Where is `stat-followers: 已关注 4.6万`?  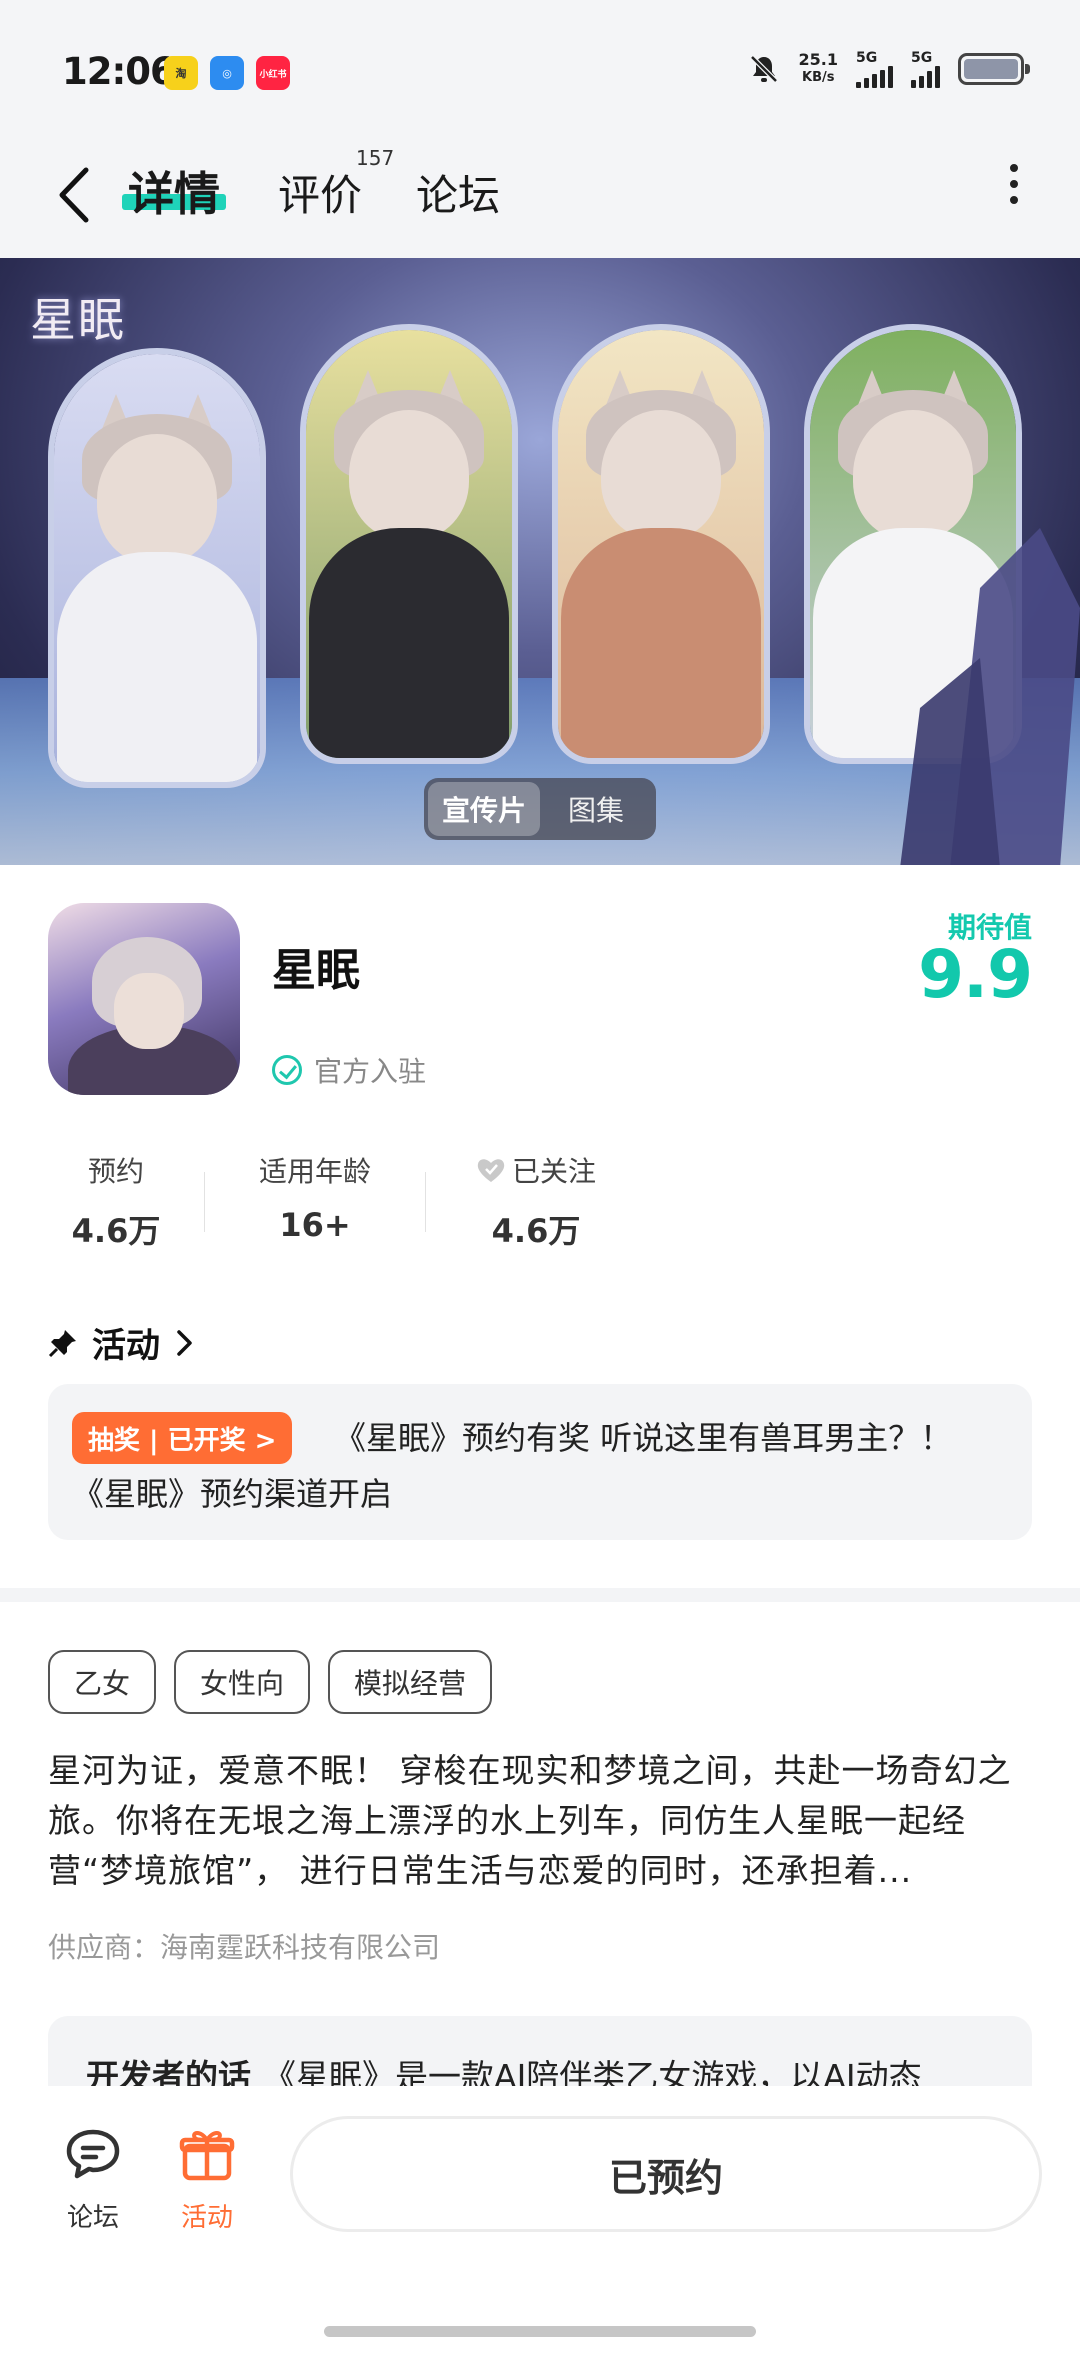 stat-followers: 已关注 4.6万 is located at coordinates (536, 1201).